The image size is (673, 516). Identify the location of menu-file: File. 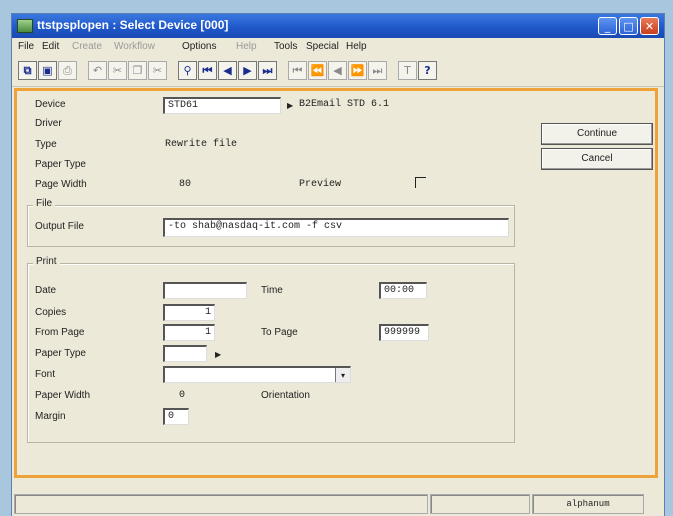
(26, 46).